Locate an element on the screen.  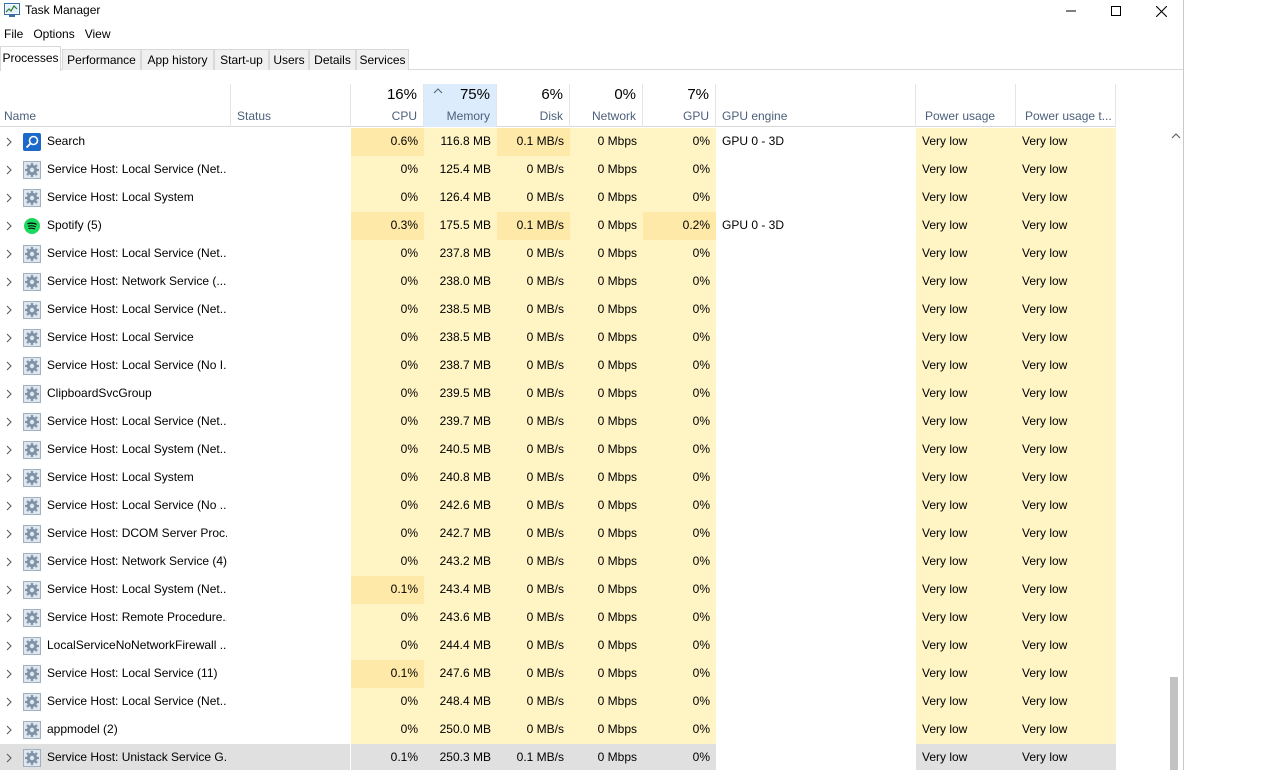
tab-details: Details is located at coordinates (332, 59).